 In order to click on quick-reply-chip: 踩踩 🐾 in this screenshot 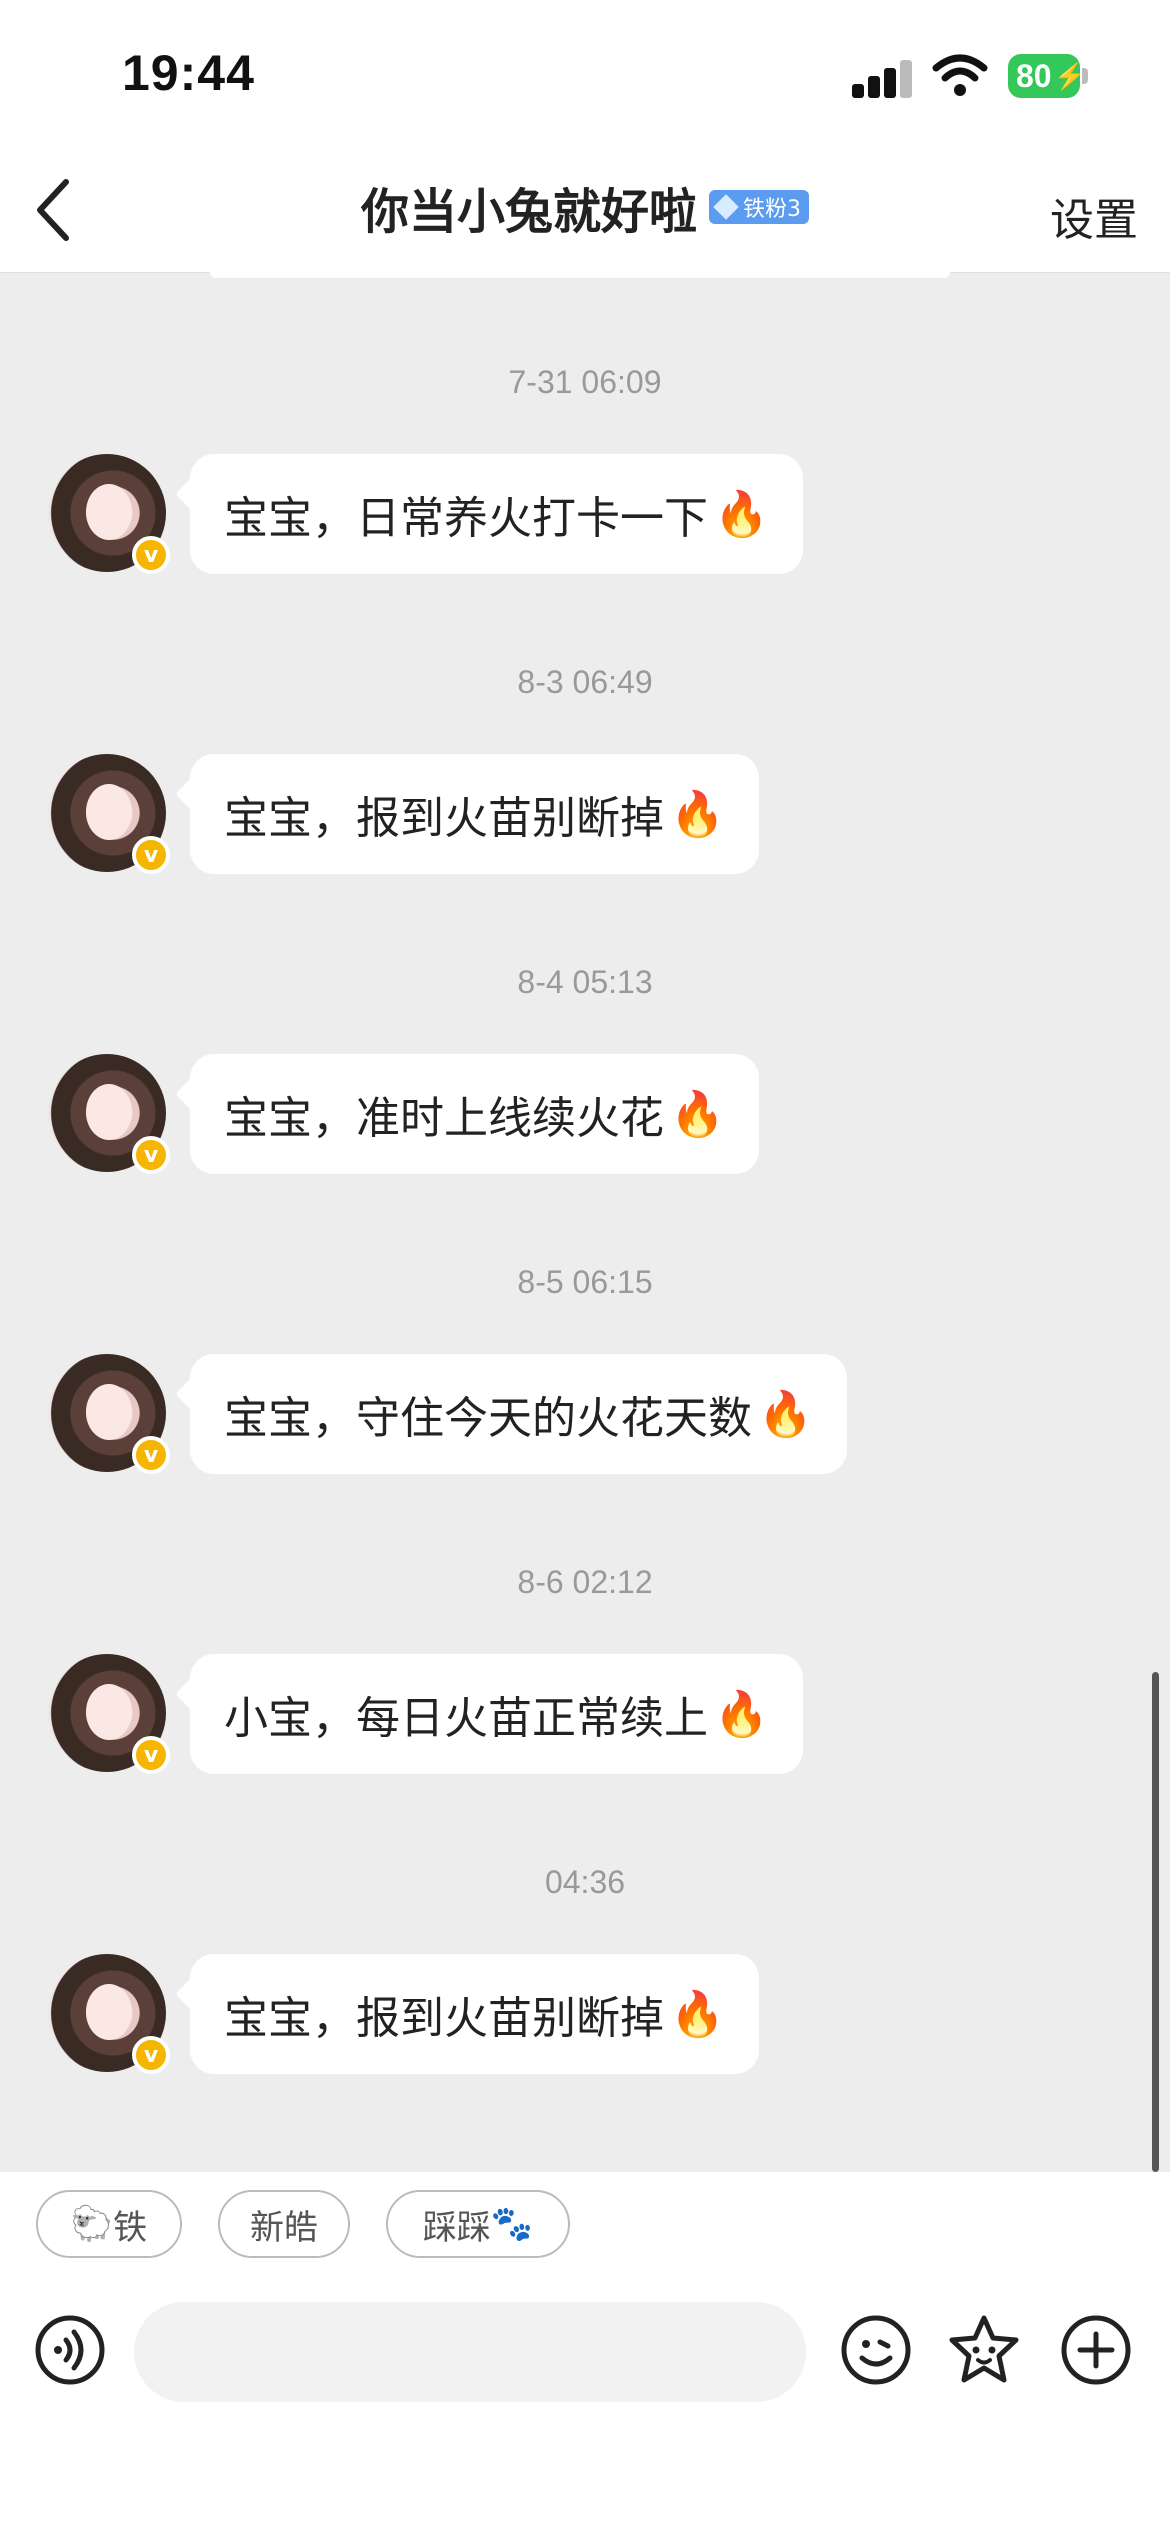, I will do `click(478, 2224)`.